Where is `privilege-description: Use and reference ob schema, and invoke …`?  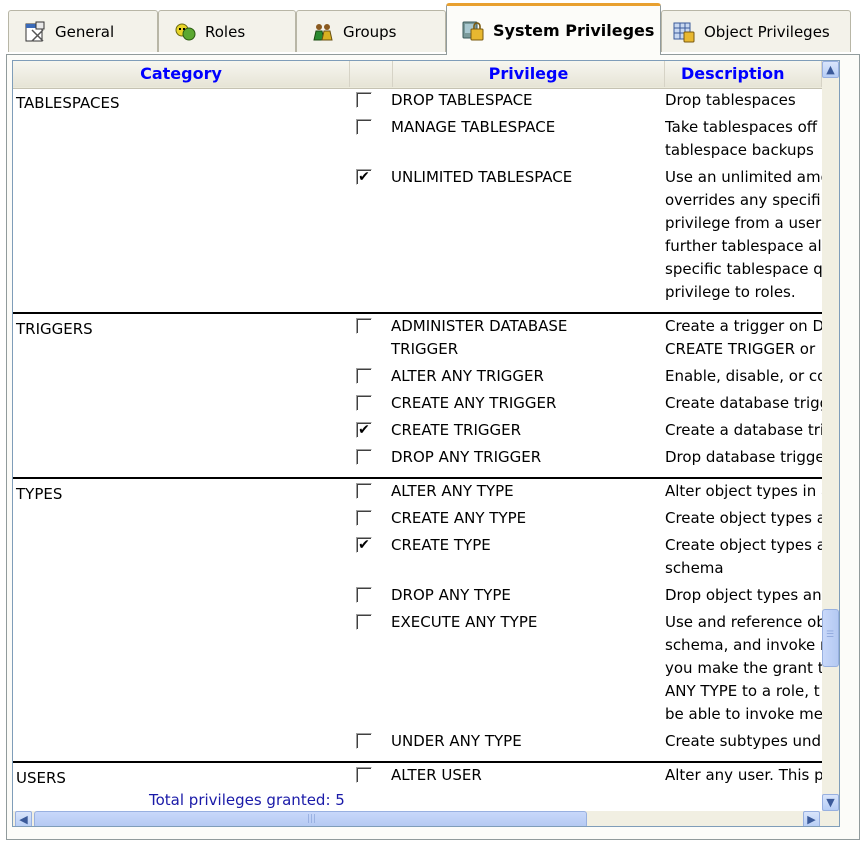 privilege-description: Use and reference ob schema, and invoke … is located at coordinates (752, 668).